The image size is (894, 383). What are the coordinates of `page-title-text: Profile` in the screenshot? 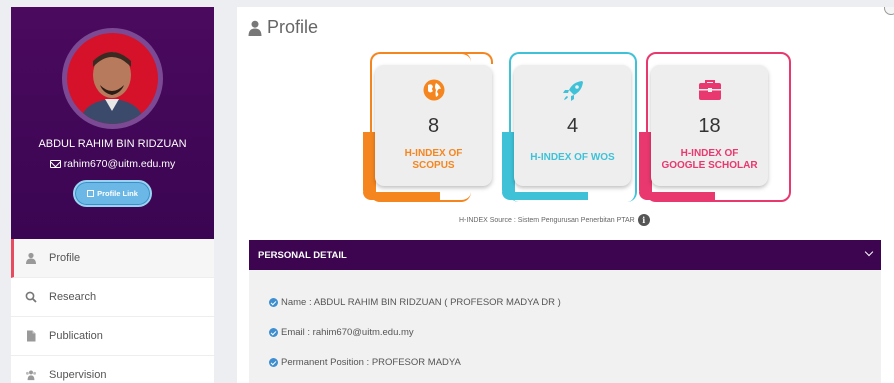 It's located at (293, 27).